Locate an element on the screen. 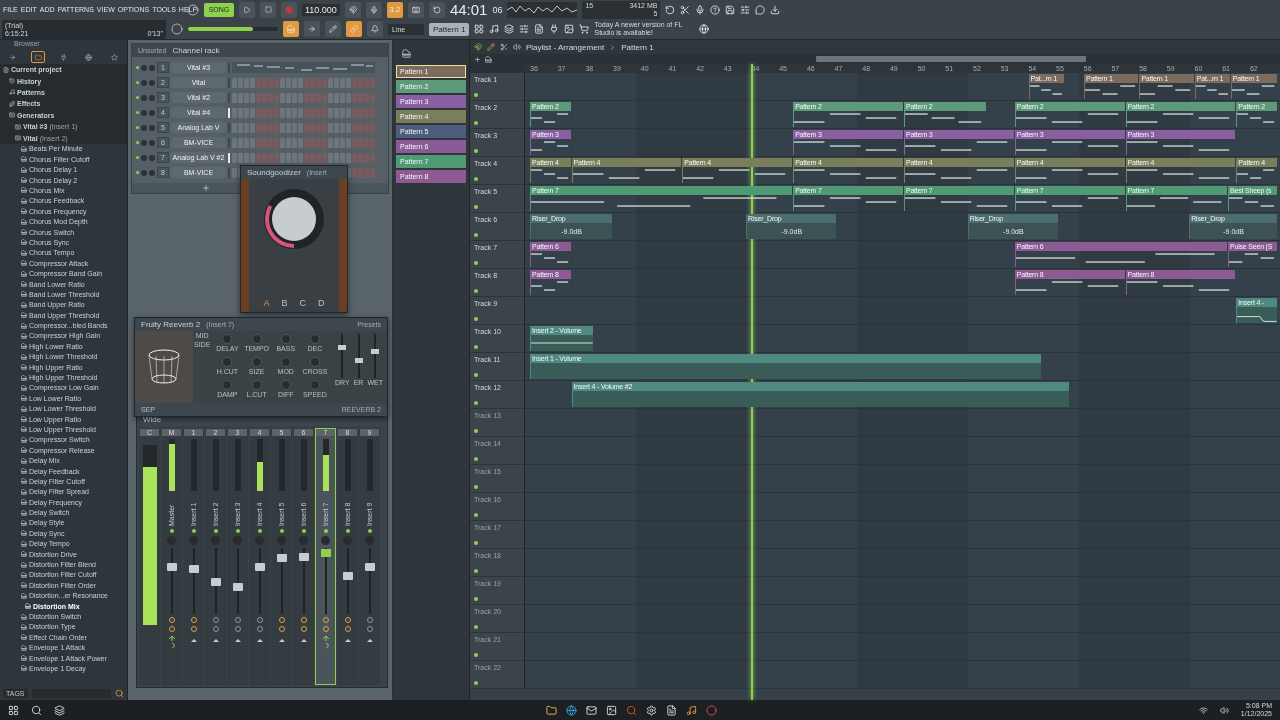 The width and height of the screenshot is (1280, 720). pattern-selector: Pattern 1 is located at coordinates (449, 29).